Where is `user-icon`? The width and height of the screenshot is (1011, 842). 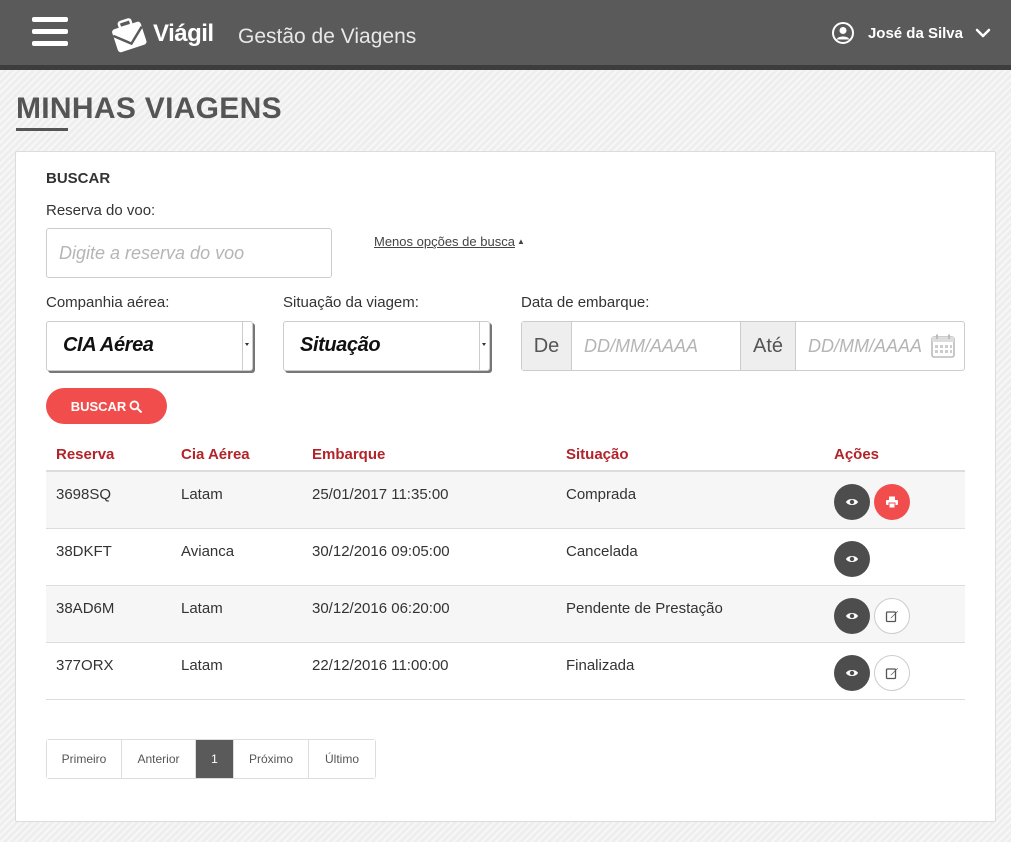
user-icon is located at coordinates (842, 33).